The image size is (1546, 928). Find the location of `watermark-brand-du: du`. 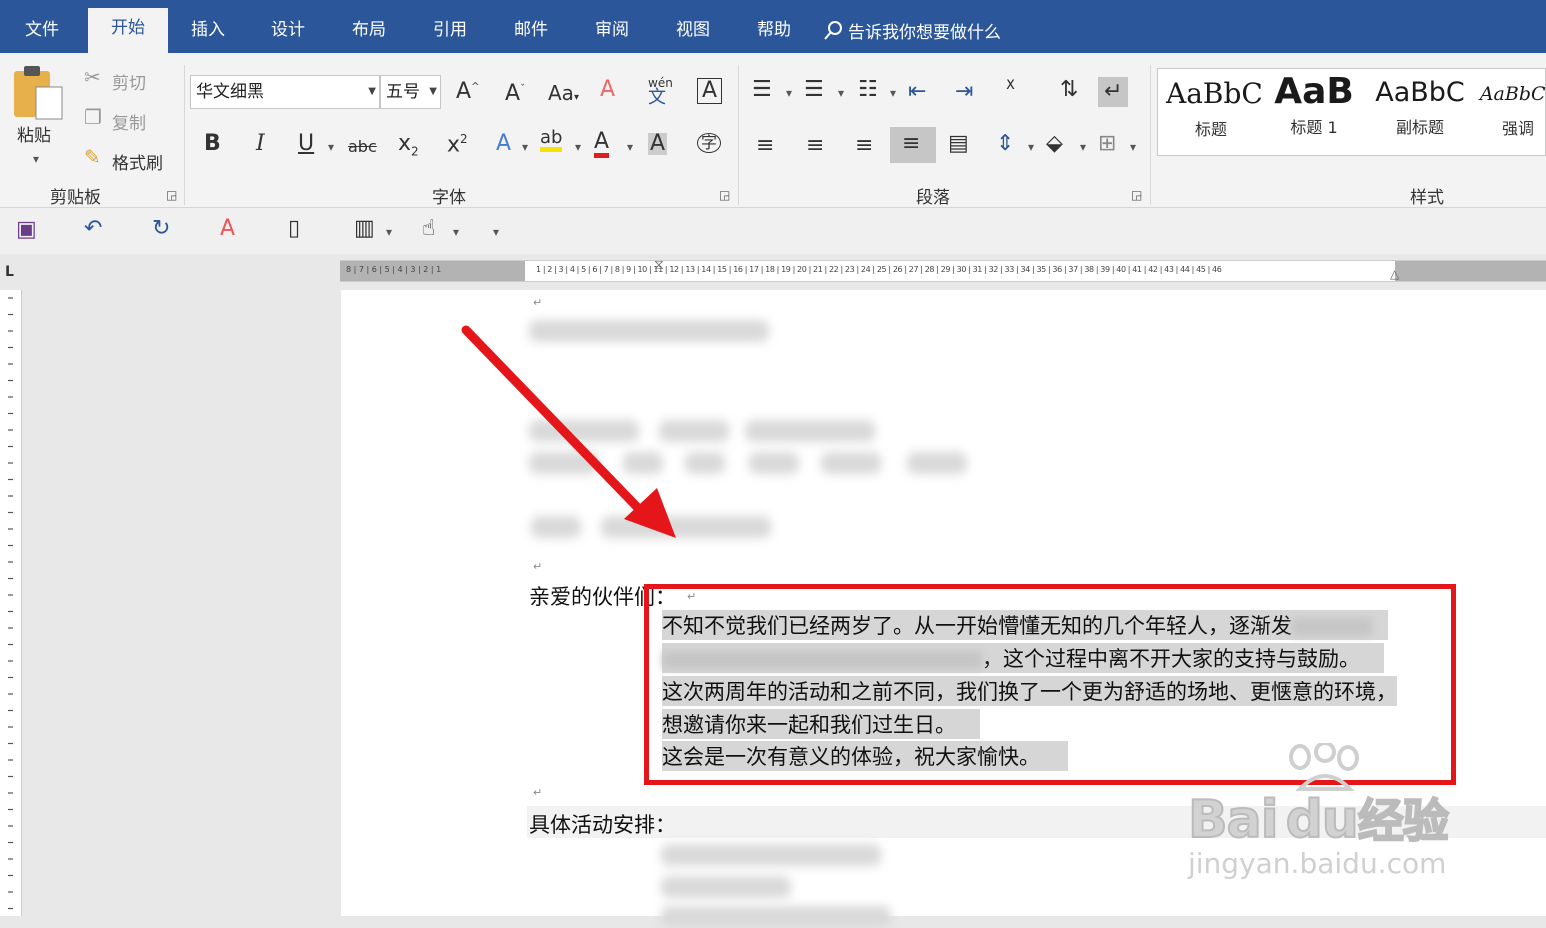

watermark-brand-du: du is located at coordinates (1322, 820).